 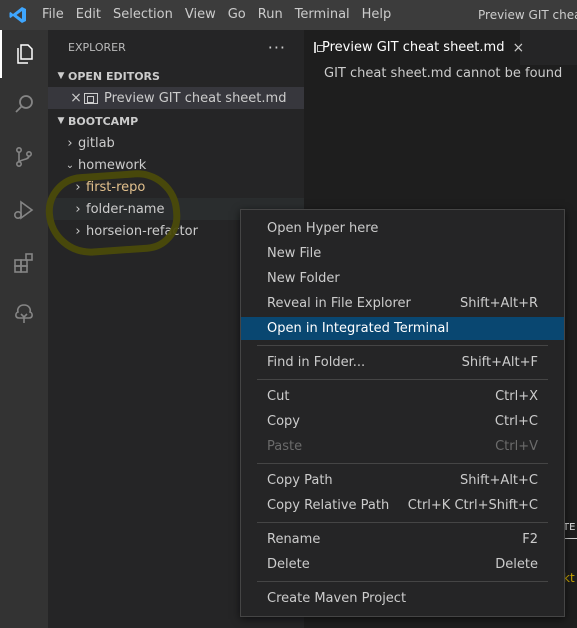 What do you see at coordinates (530, 539) in the screenshot?
I see `menu-item-shortcut: F2` at bounding box center [530, 539].